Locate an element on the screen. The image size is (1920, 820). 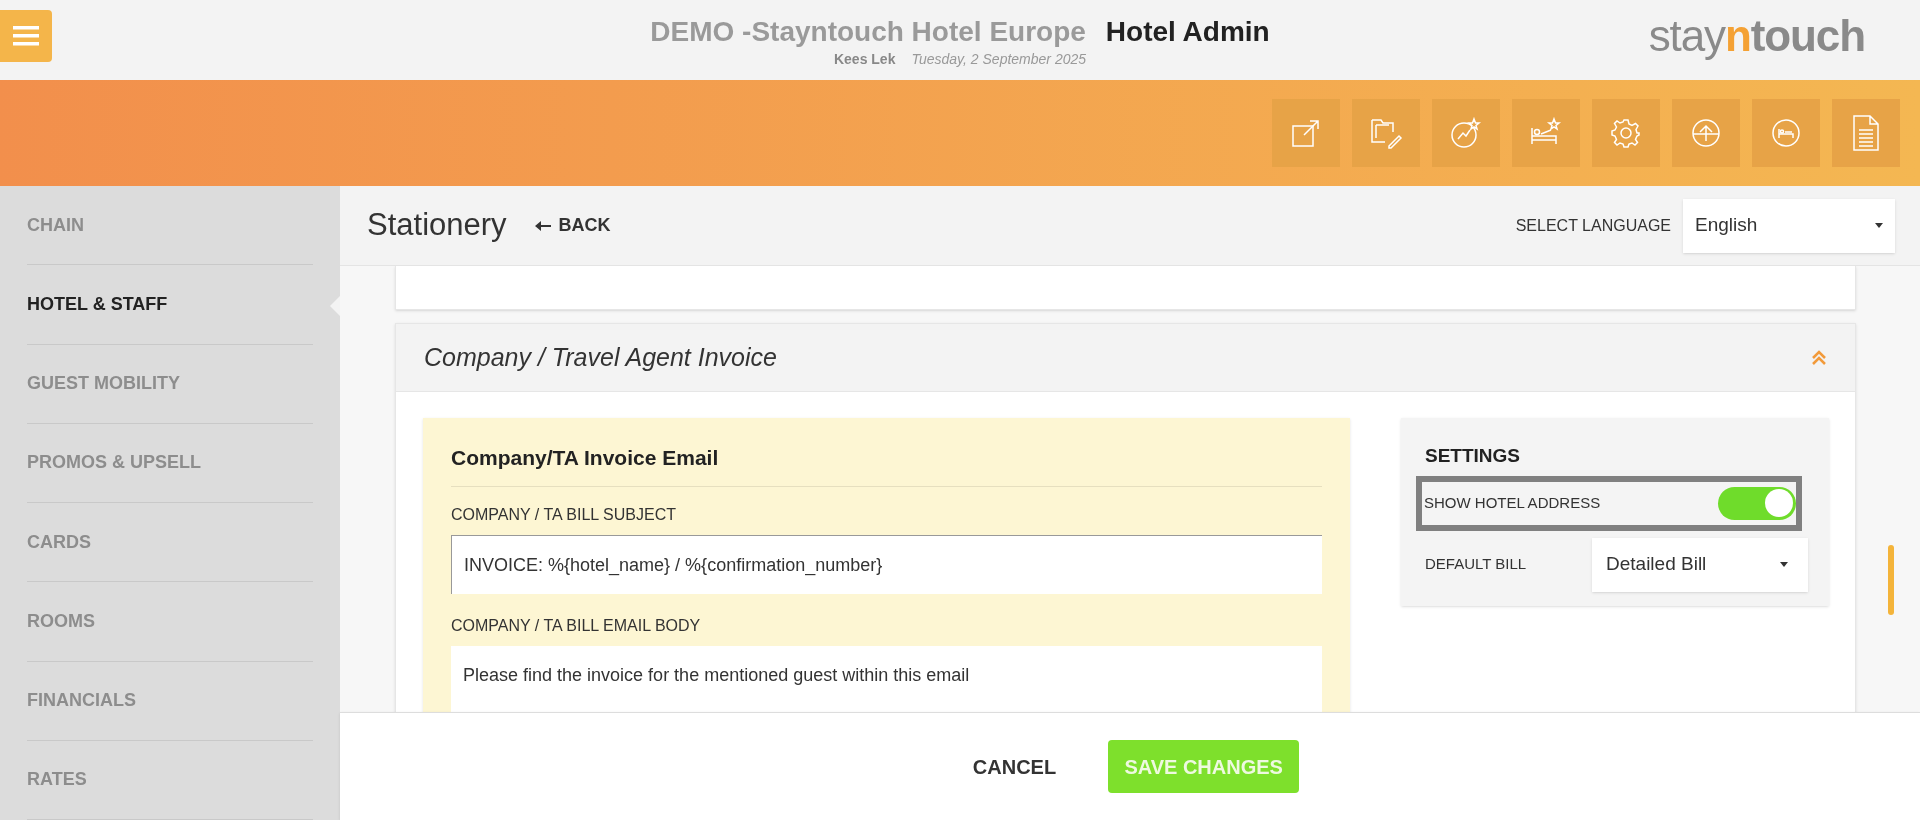
panel-title: Company/TA Invoice Email is located at coordinates (886, 464).